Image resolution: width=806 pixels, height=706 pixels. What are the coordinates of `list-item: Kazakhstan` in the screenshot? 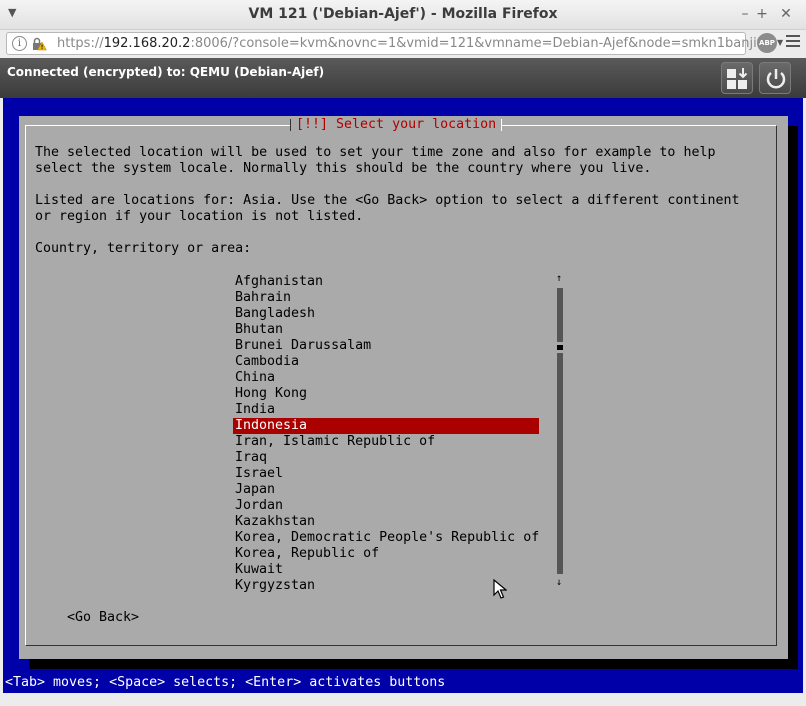 It's located at (386, 522).